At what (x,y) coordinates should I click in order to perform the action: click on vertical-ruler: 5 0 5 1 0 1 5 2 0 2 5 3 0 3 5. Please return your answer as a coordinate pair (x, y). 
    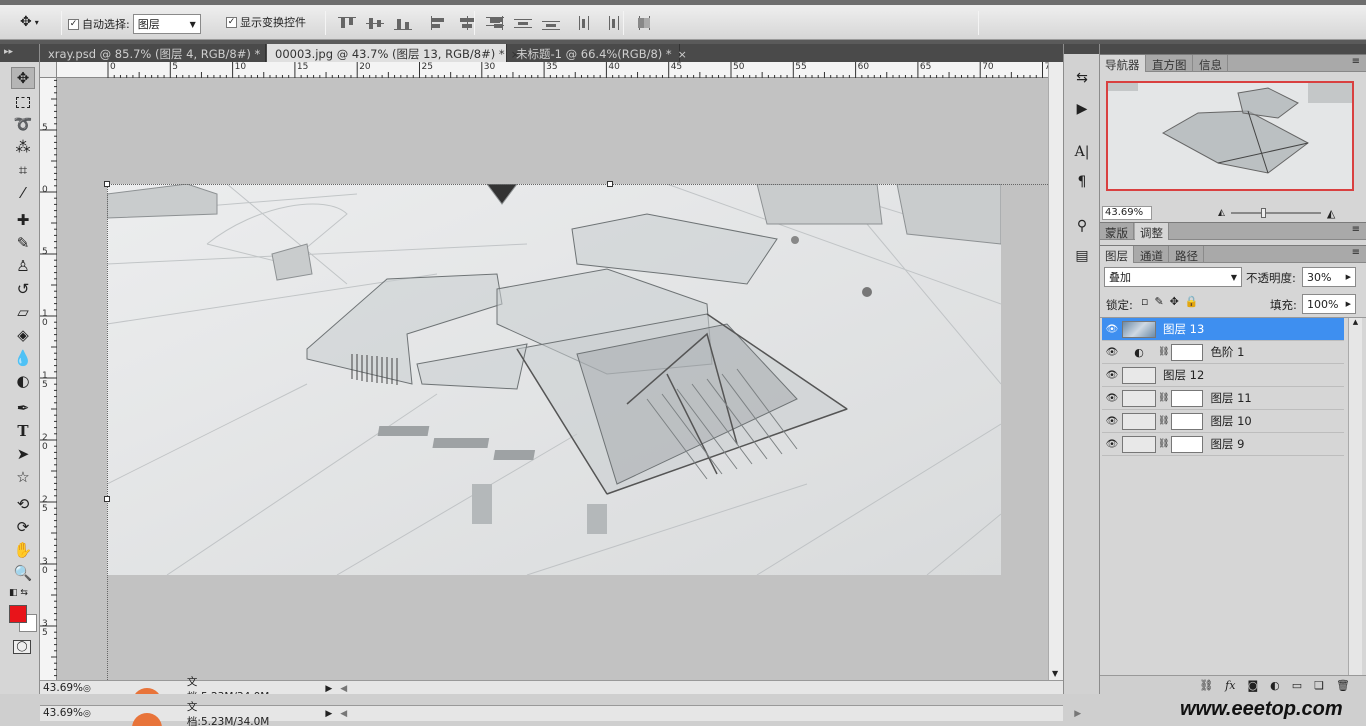
    Looking at the image, I should click on (48, 379).